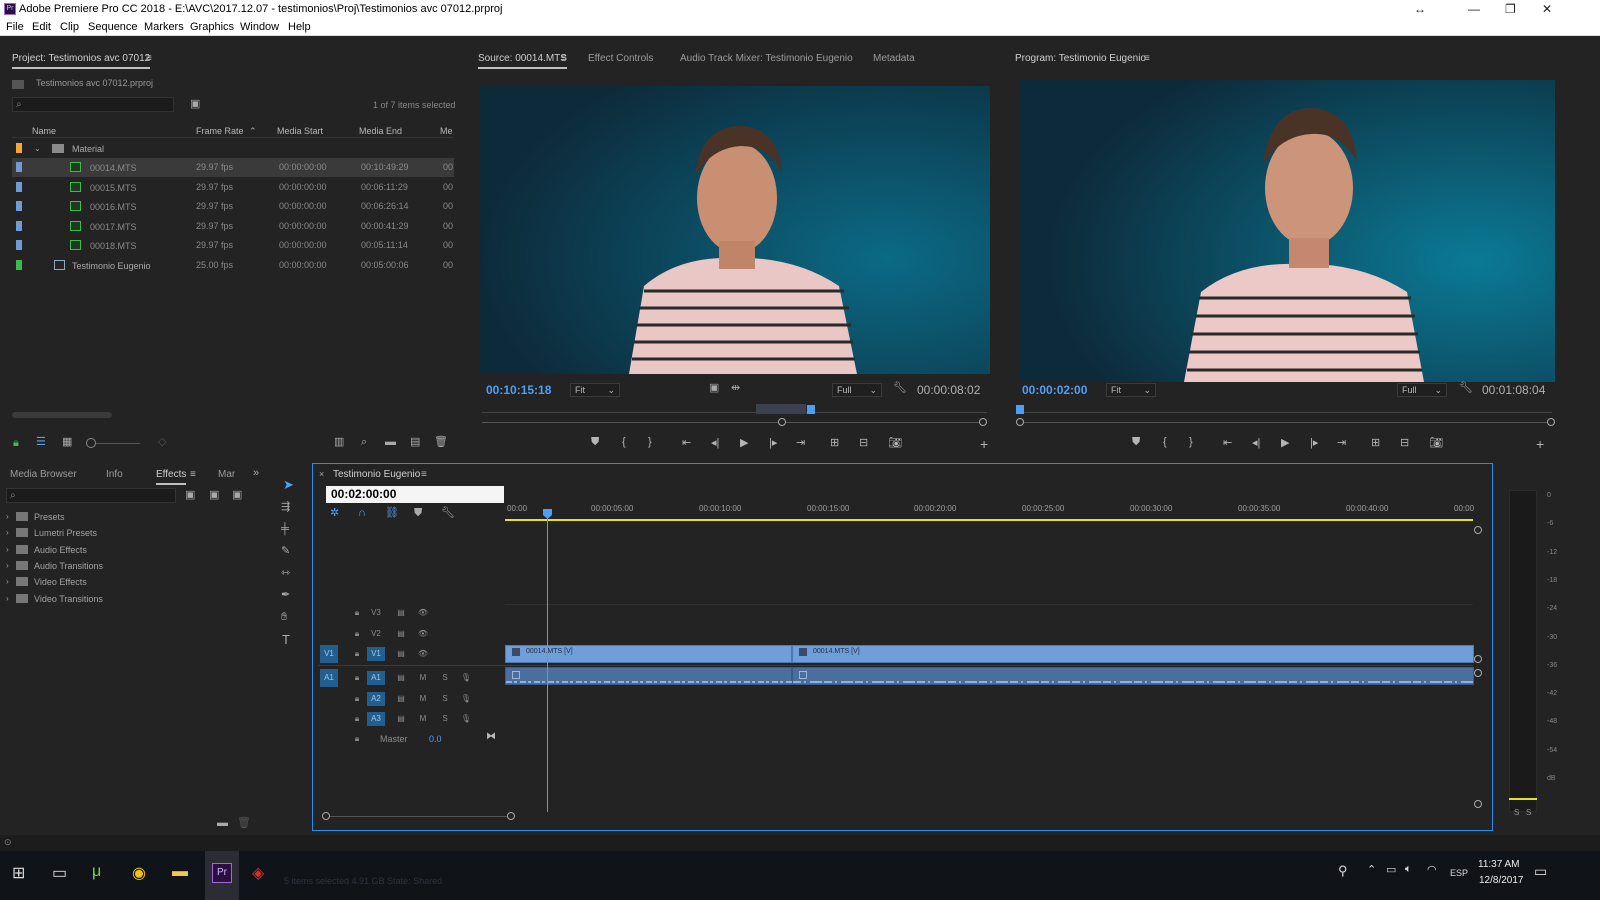 This screenshot has height=900, width=1600. What do you see at coordinates (41, 442) in the screenshot?
I see `list-view-icon: ☰` at bounding box center [41, 442].